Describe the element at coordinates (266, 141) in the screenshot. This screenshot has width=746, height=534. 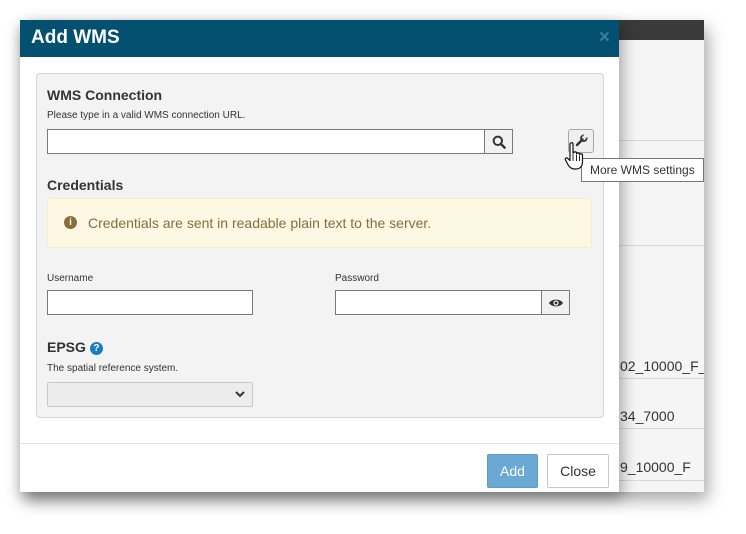
I see `wms-url-input` at that location.